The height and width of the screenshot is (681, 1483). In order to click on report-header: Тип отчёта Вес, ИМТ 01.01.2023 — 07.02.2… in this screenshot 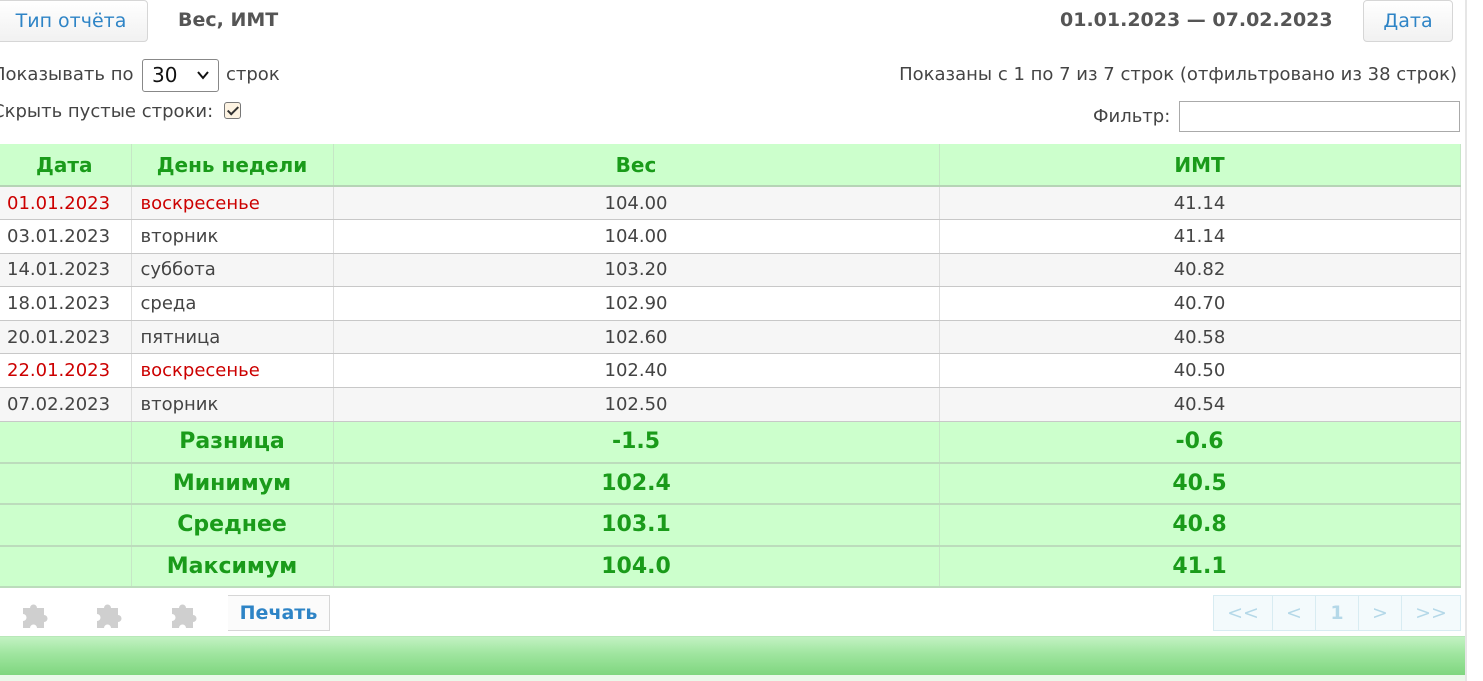, I will do `click(732, 22)`.